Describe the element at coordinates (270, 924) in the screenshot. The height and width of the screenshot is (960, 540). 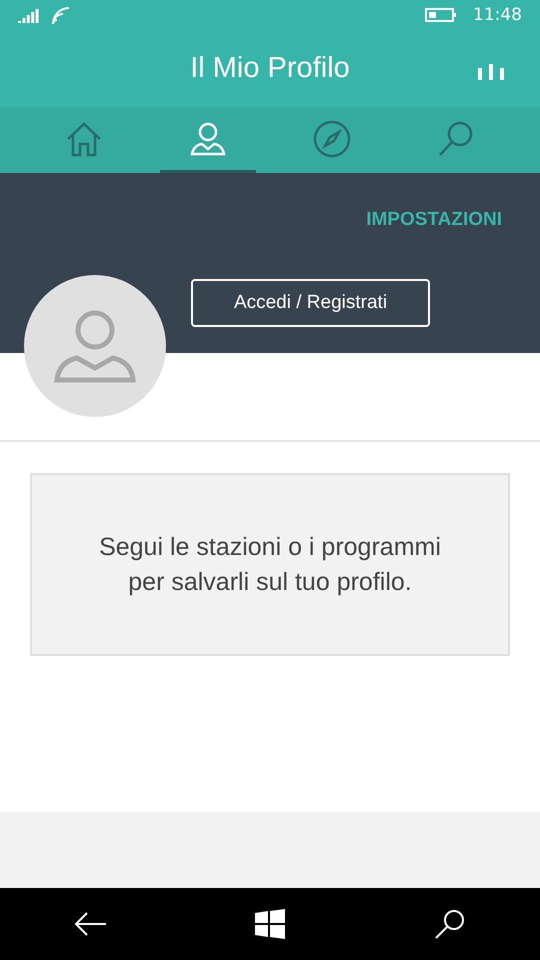
I see `windows-icon` at that location.